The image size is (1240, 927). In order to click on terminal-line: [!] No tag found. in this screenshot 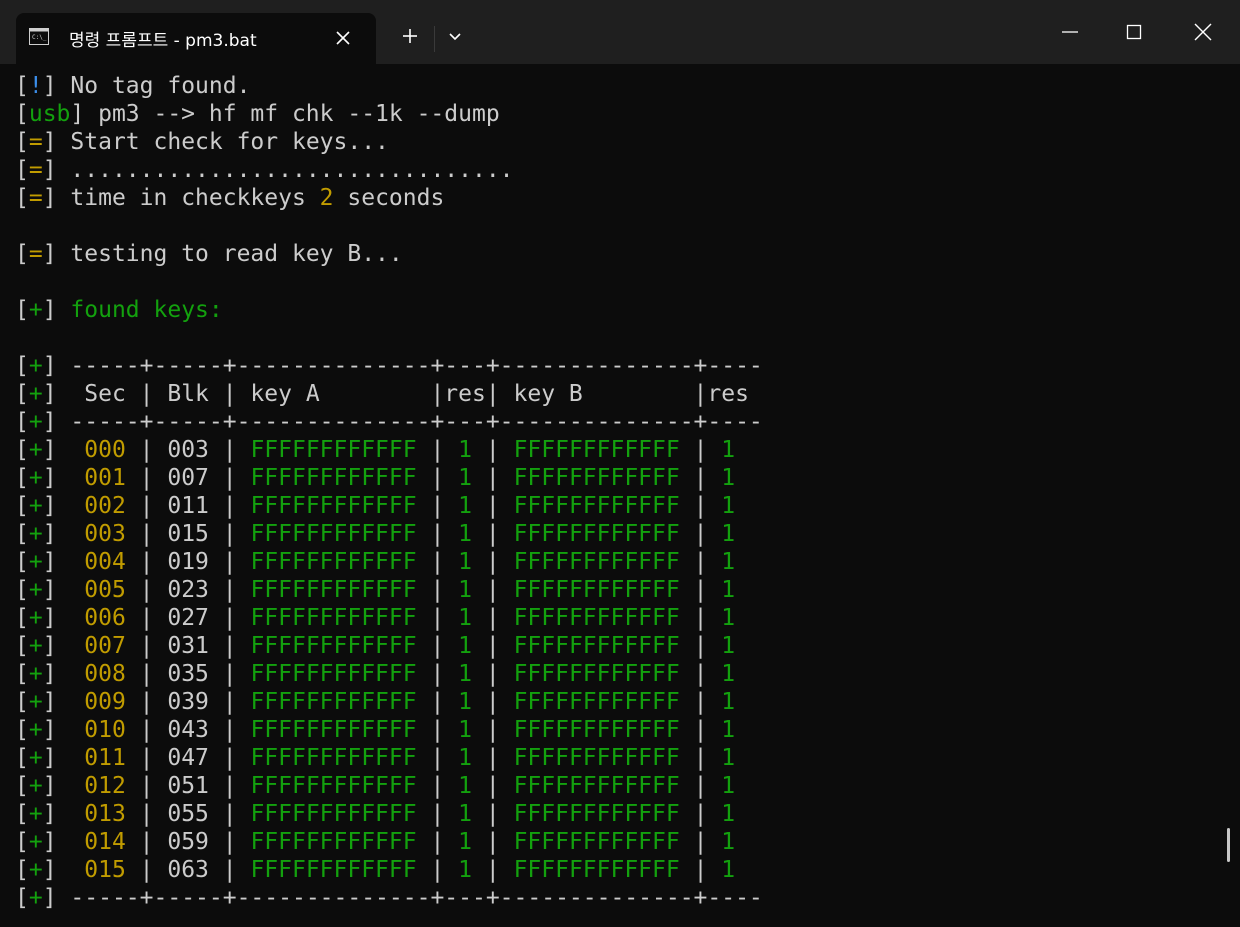, I will do `click(615, 86)`.